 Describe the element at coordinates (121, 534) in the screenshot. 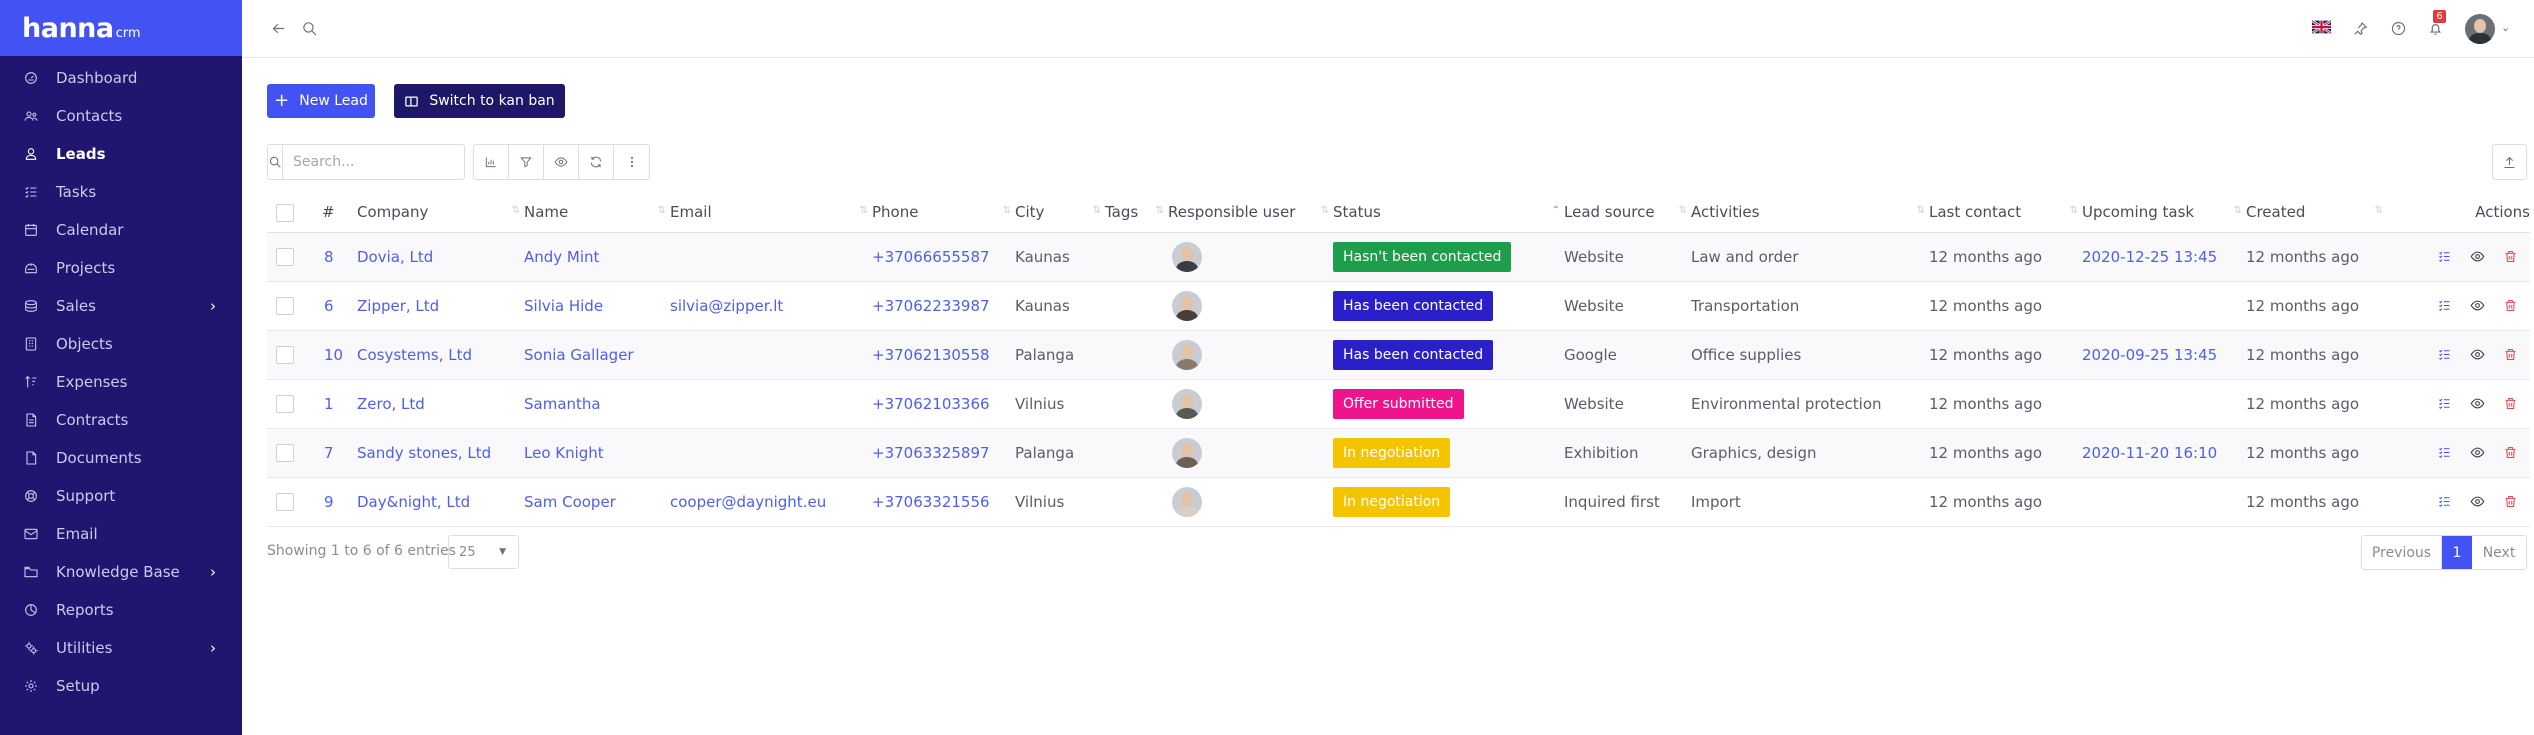

I see `sidebar-item-email: Email` at that location.